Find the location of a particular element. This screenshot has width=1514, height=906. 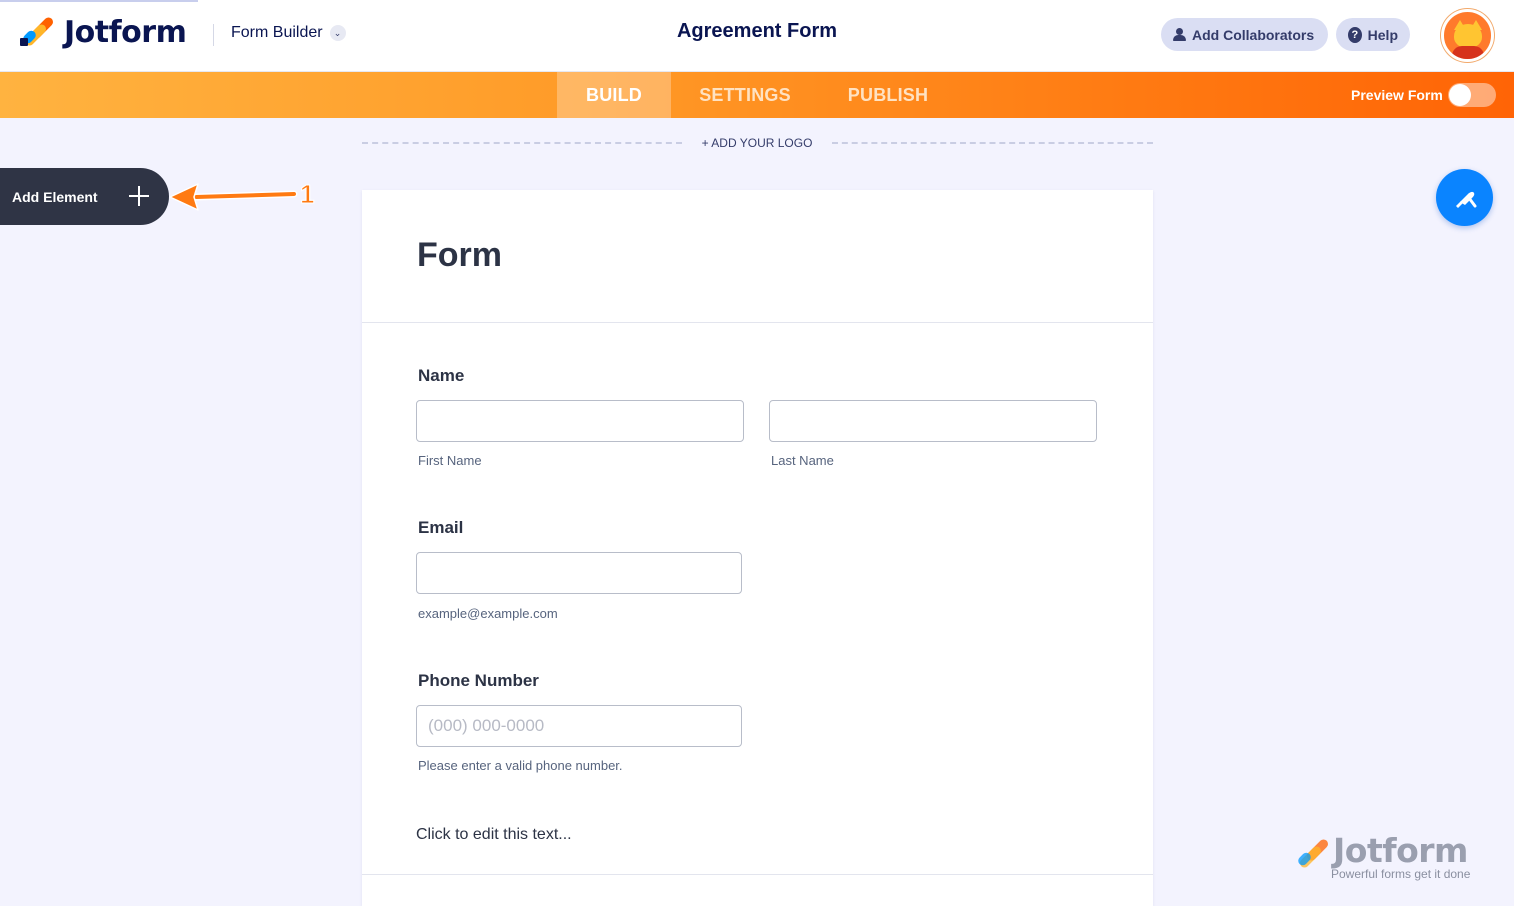

add-element-button: Add Element is located at coordinates (84, 196).